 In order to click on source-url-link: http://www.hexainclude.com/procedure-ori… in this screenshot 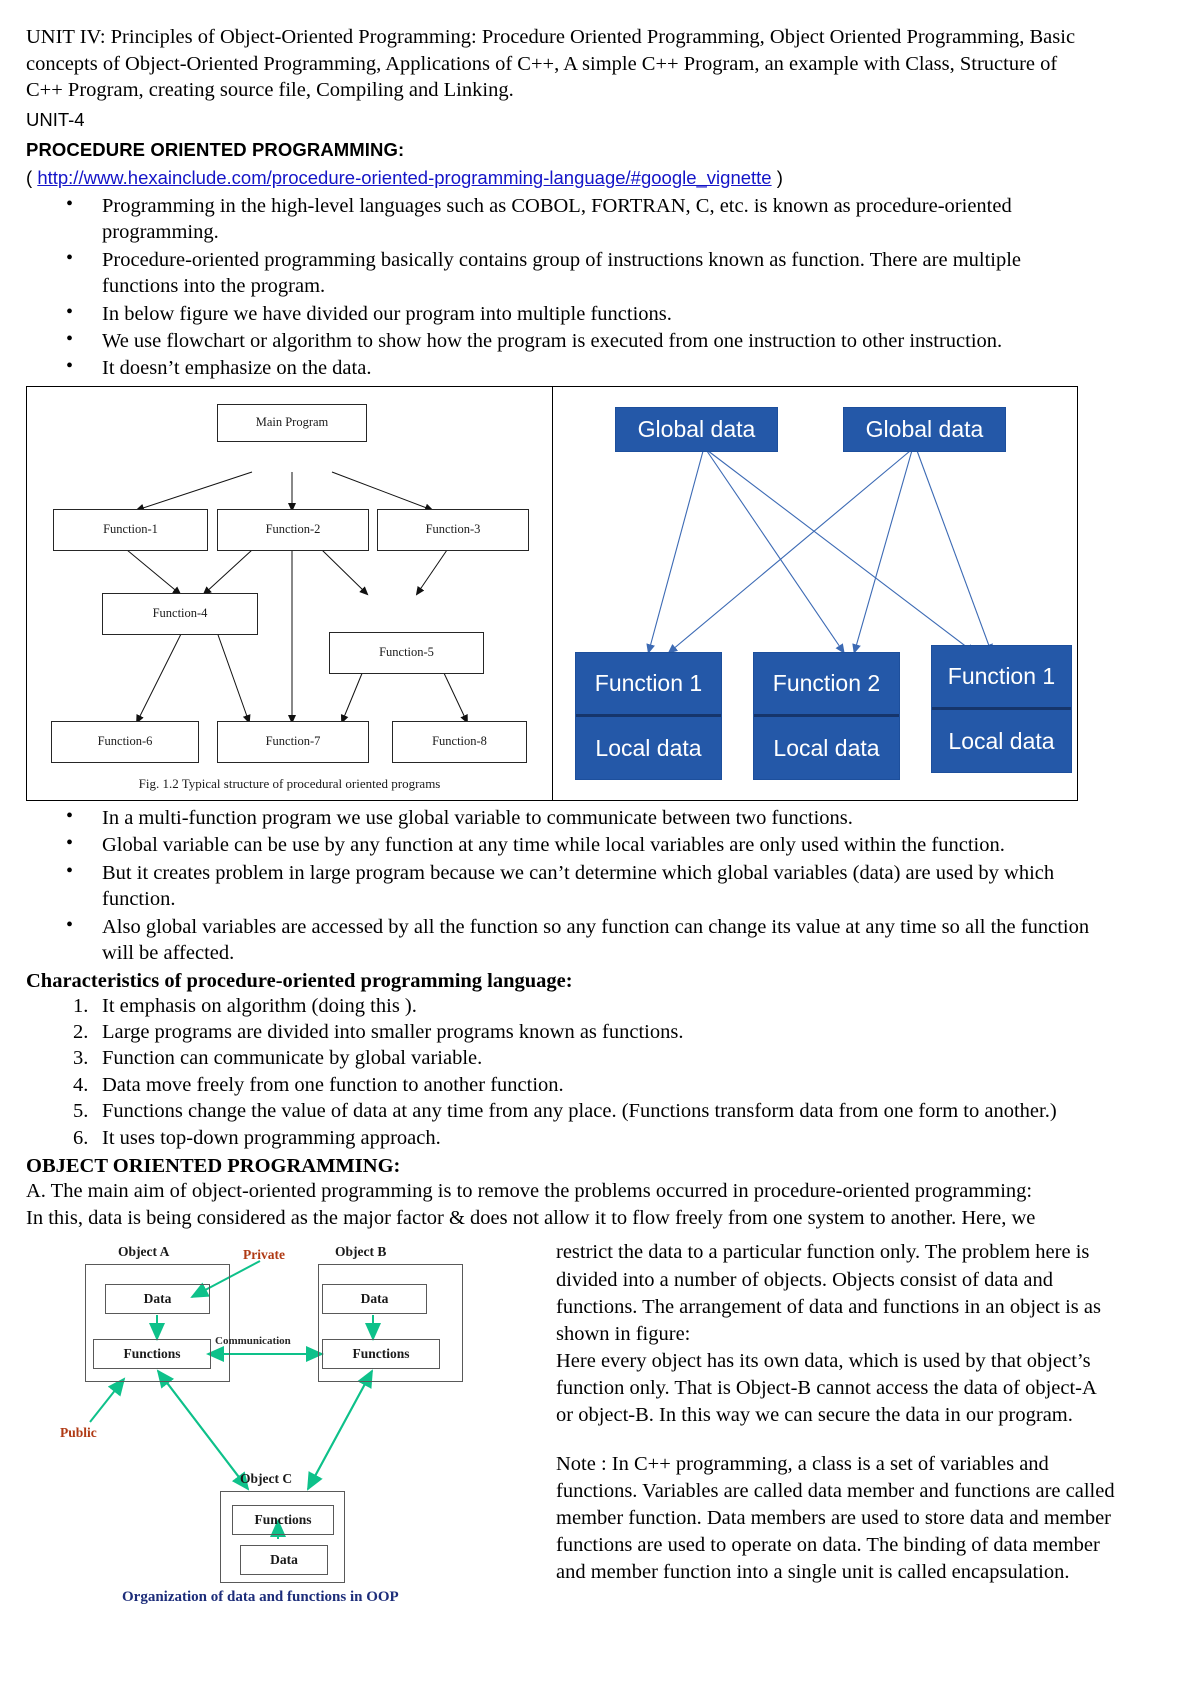, I will do `click(404, 177)`.